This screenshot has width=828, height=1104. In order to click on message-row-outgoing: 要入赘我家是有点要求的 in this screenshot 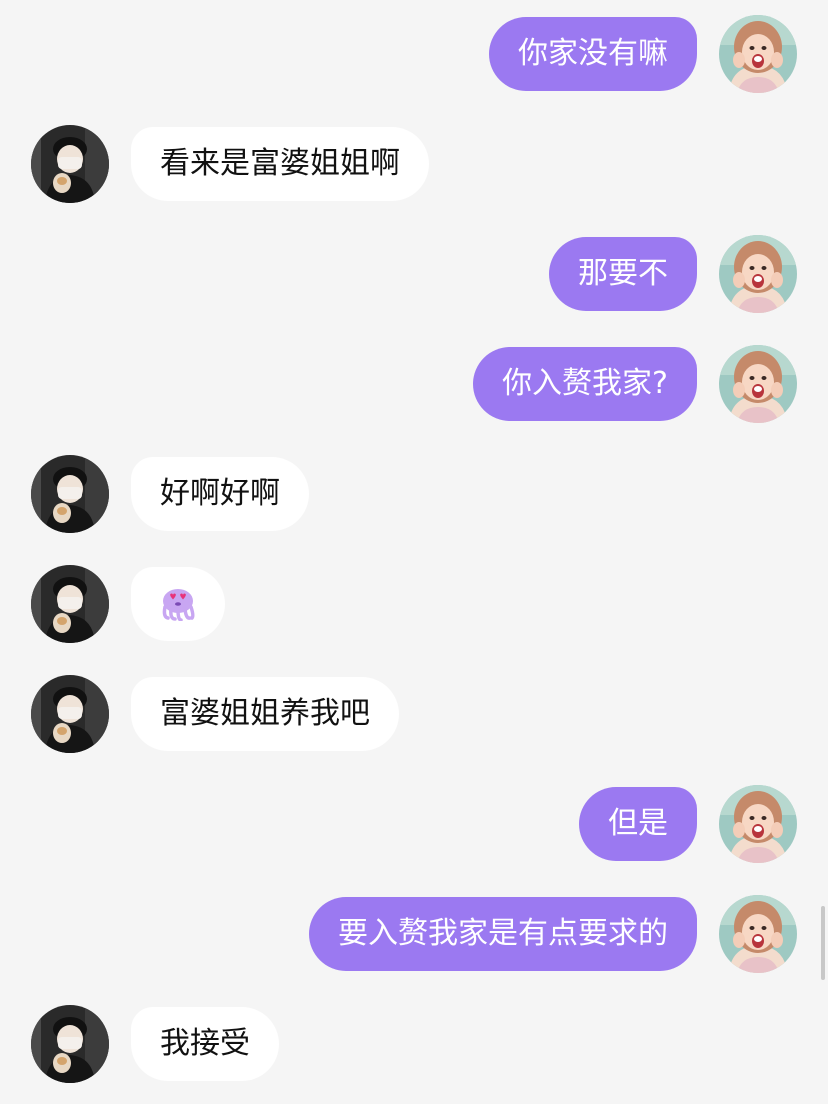, I will do `click(414, 934)`.